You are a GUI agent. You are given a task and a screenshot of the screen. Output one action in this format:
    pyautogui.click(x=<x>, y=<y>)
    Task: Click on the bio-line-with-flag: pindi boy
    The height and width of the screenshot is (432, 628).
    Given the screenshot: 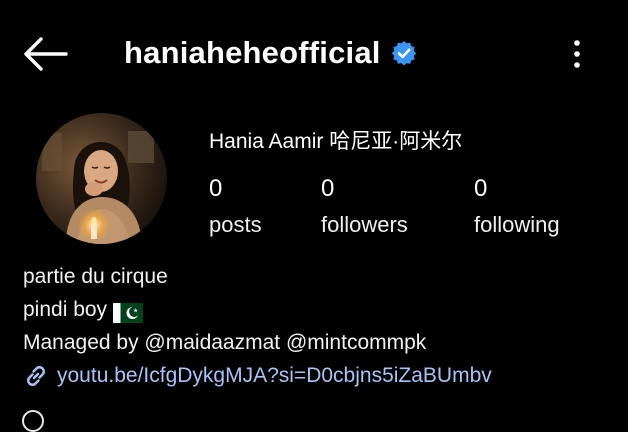 What is the action you would take?
    pyautogui.click(x=318, y=309)
    